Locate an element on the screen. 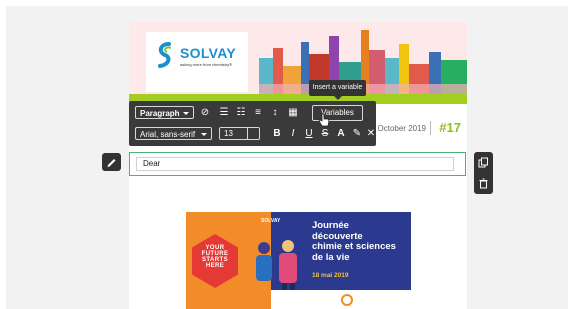 The image size is (578, 309). font-color-icon: A is located at coordinates (341, 134).